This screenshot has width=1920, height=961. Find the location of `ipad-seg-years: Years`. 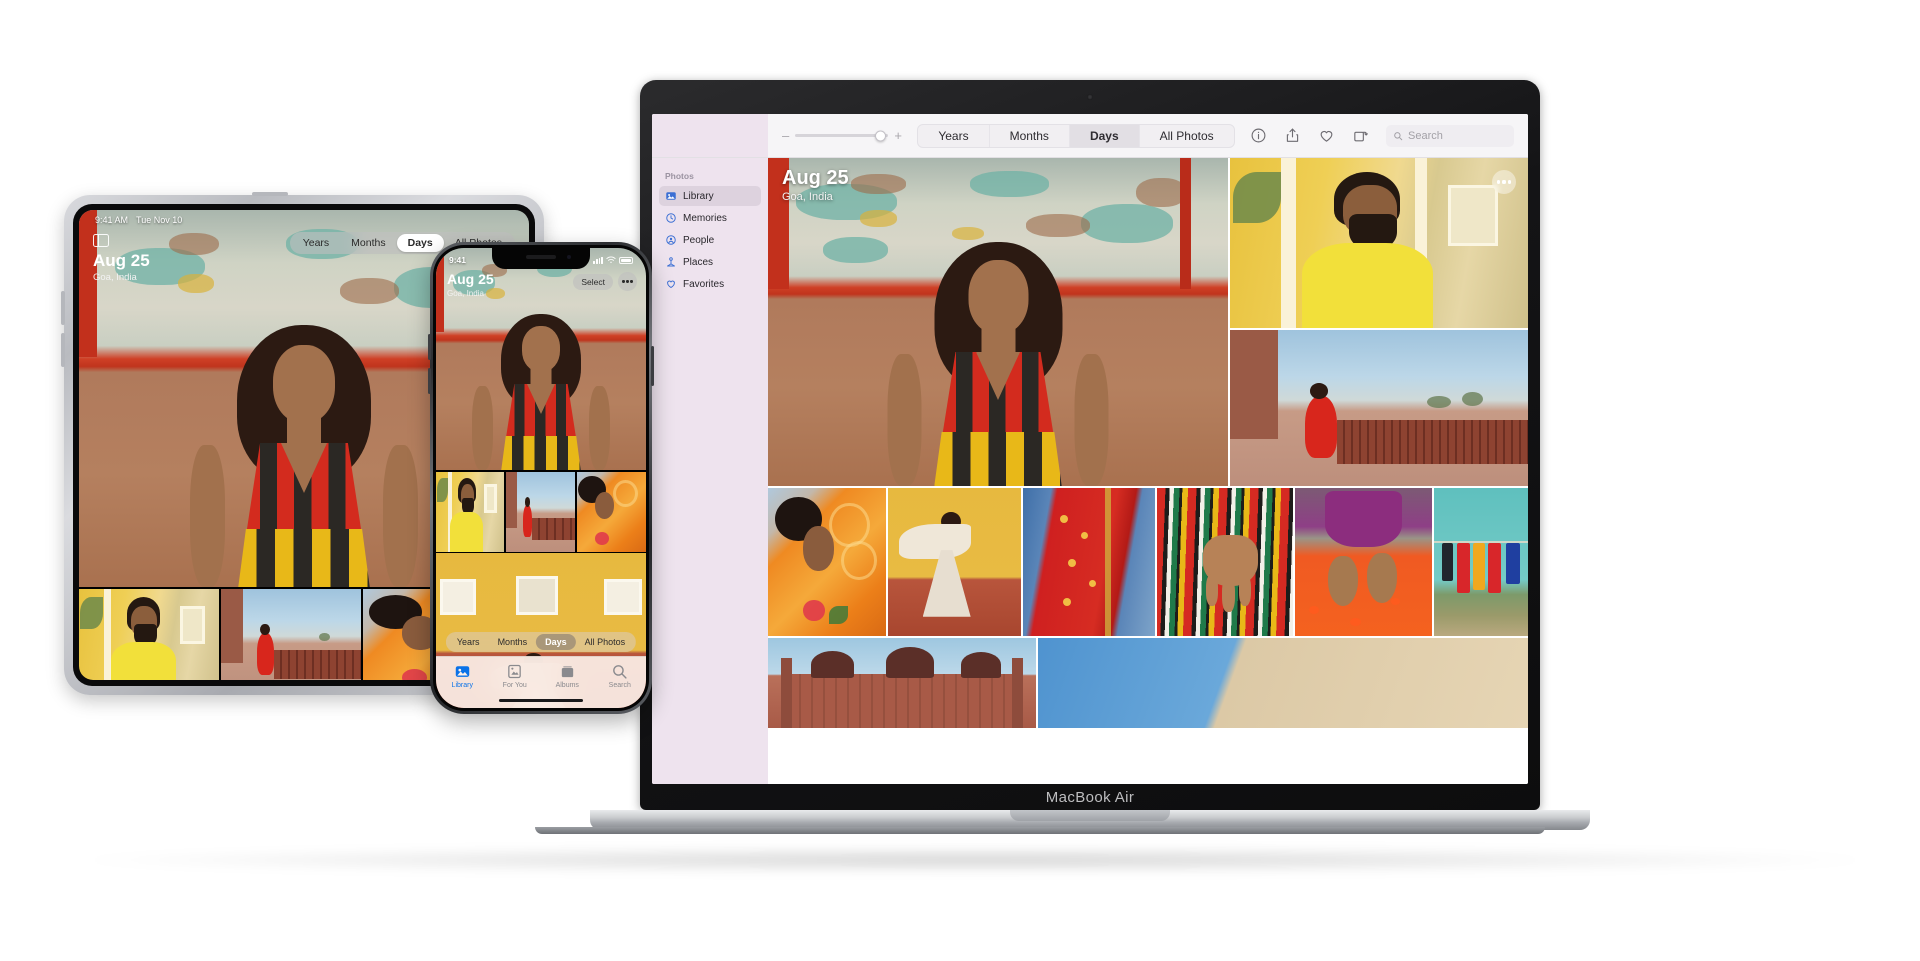

ipad-seg-years: Years is located at coordinates (316, 243).